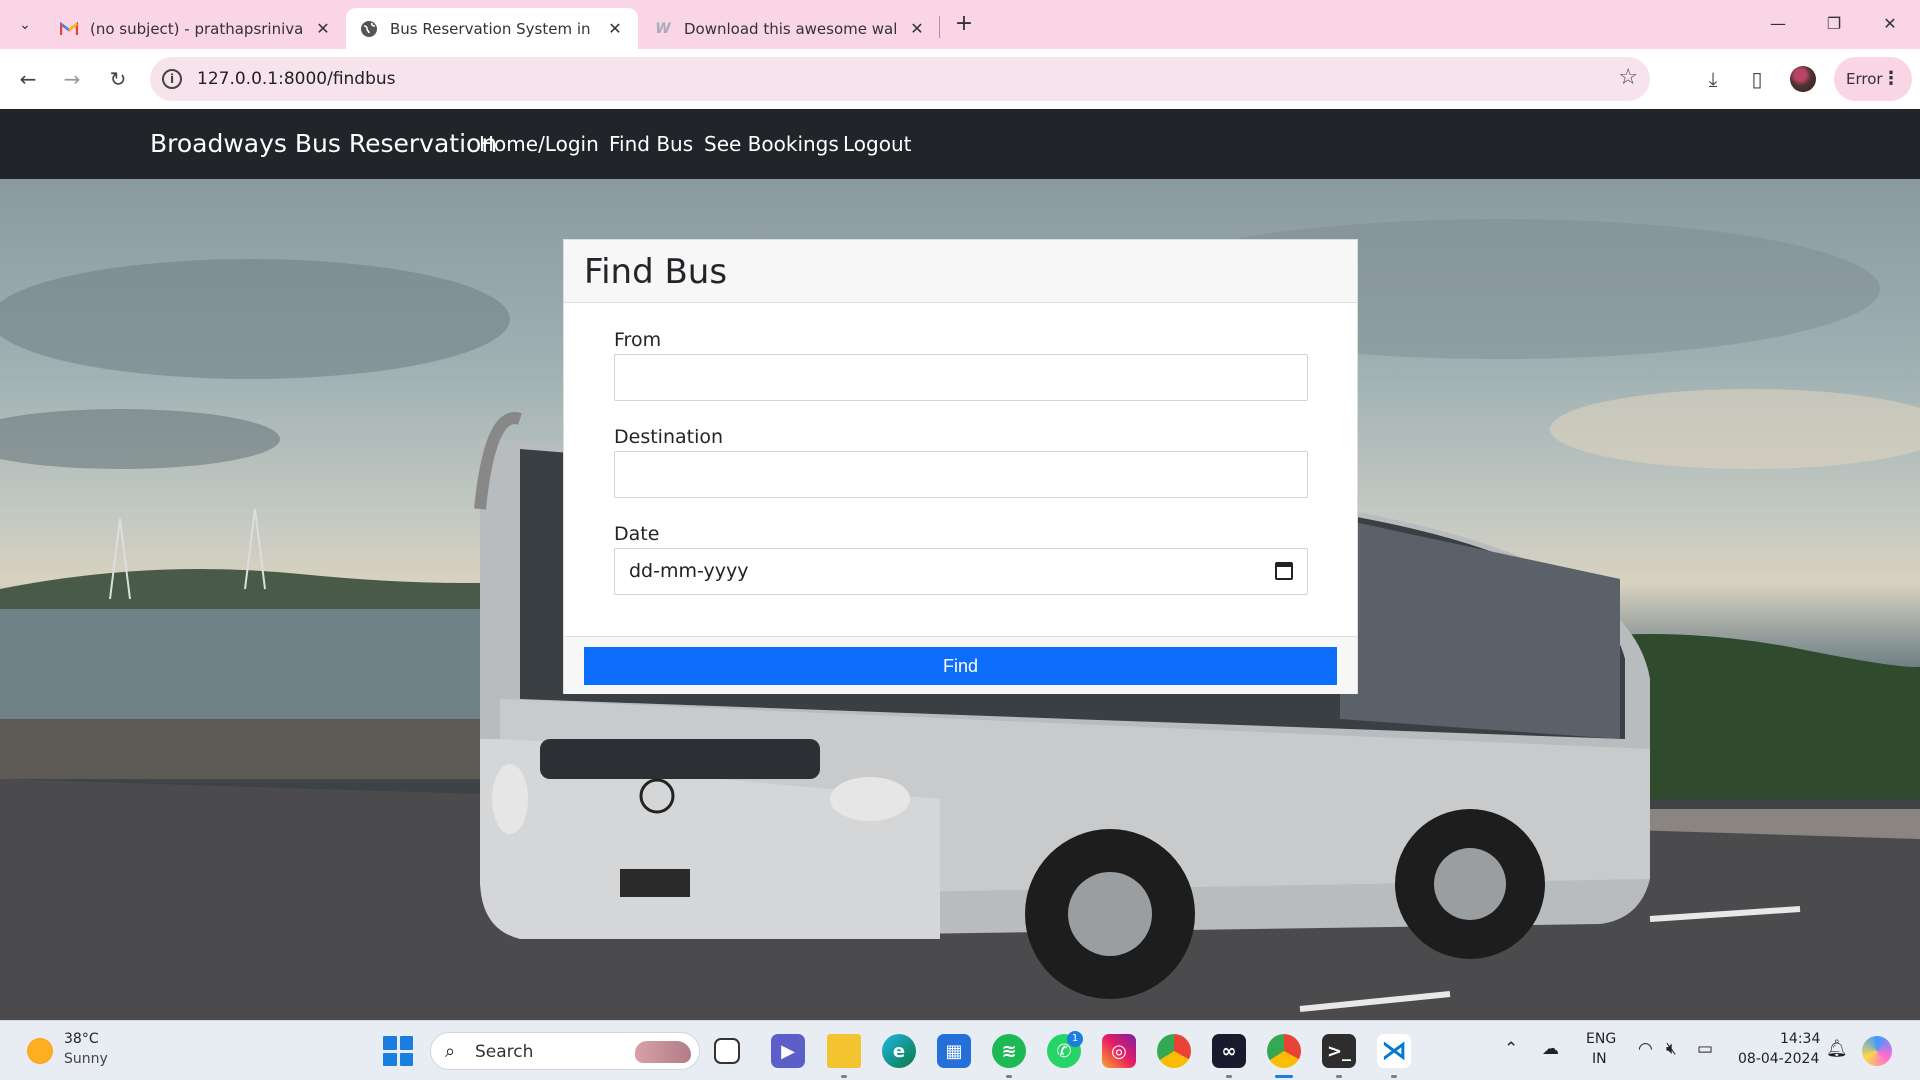  I want to click on tab-bus-reservation: Bus Reservation System in Djan ✕, so click(492, 28).